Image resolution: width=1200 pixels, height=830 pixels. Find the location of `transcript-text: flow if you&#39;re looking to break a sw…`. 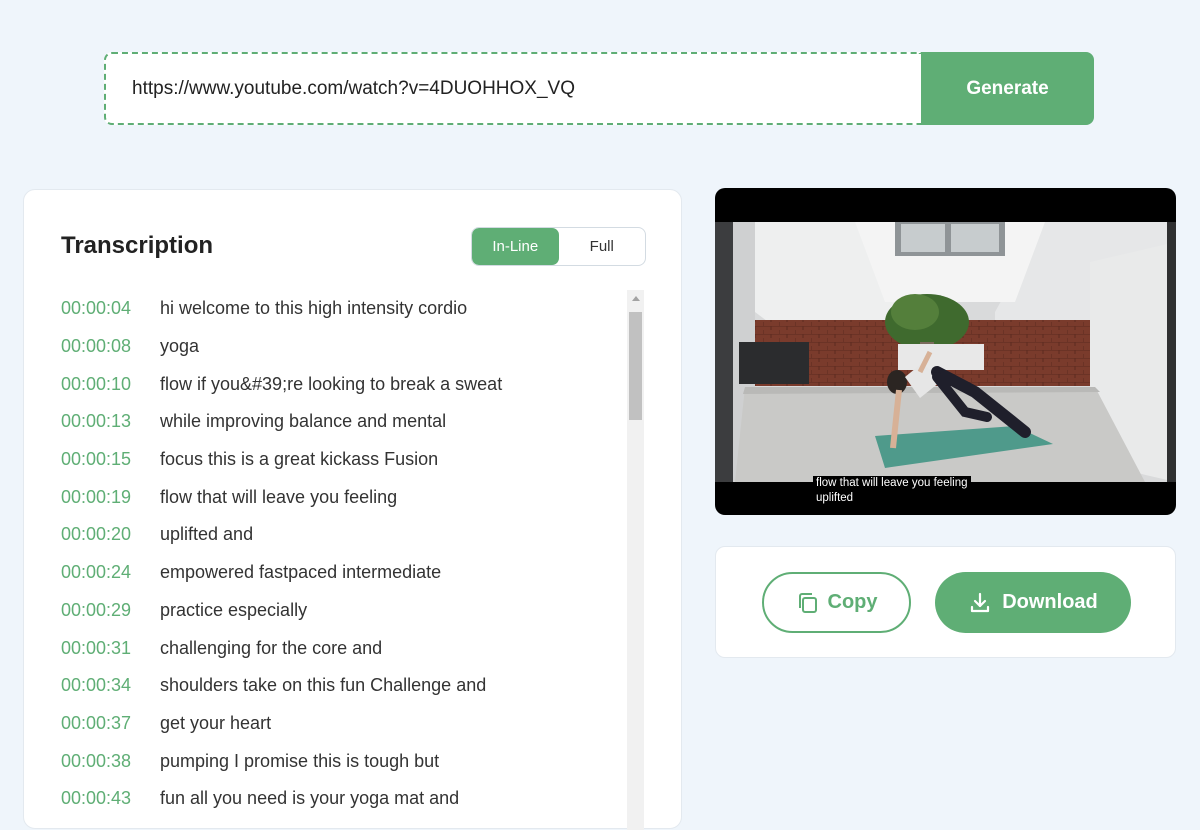

transcript-text: flow if you&#39;re looking to break a sw… is located at coordinates (331, 383).